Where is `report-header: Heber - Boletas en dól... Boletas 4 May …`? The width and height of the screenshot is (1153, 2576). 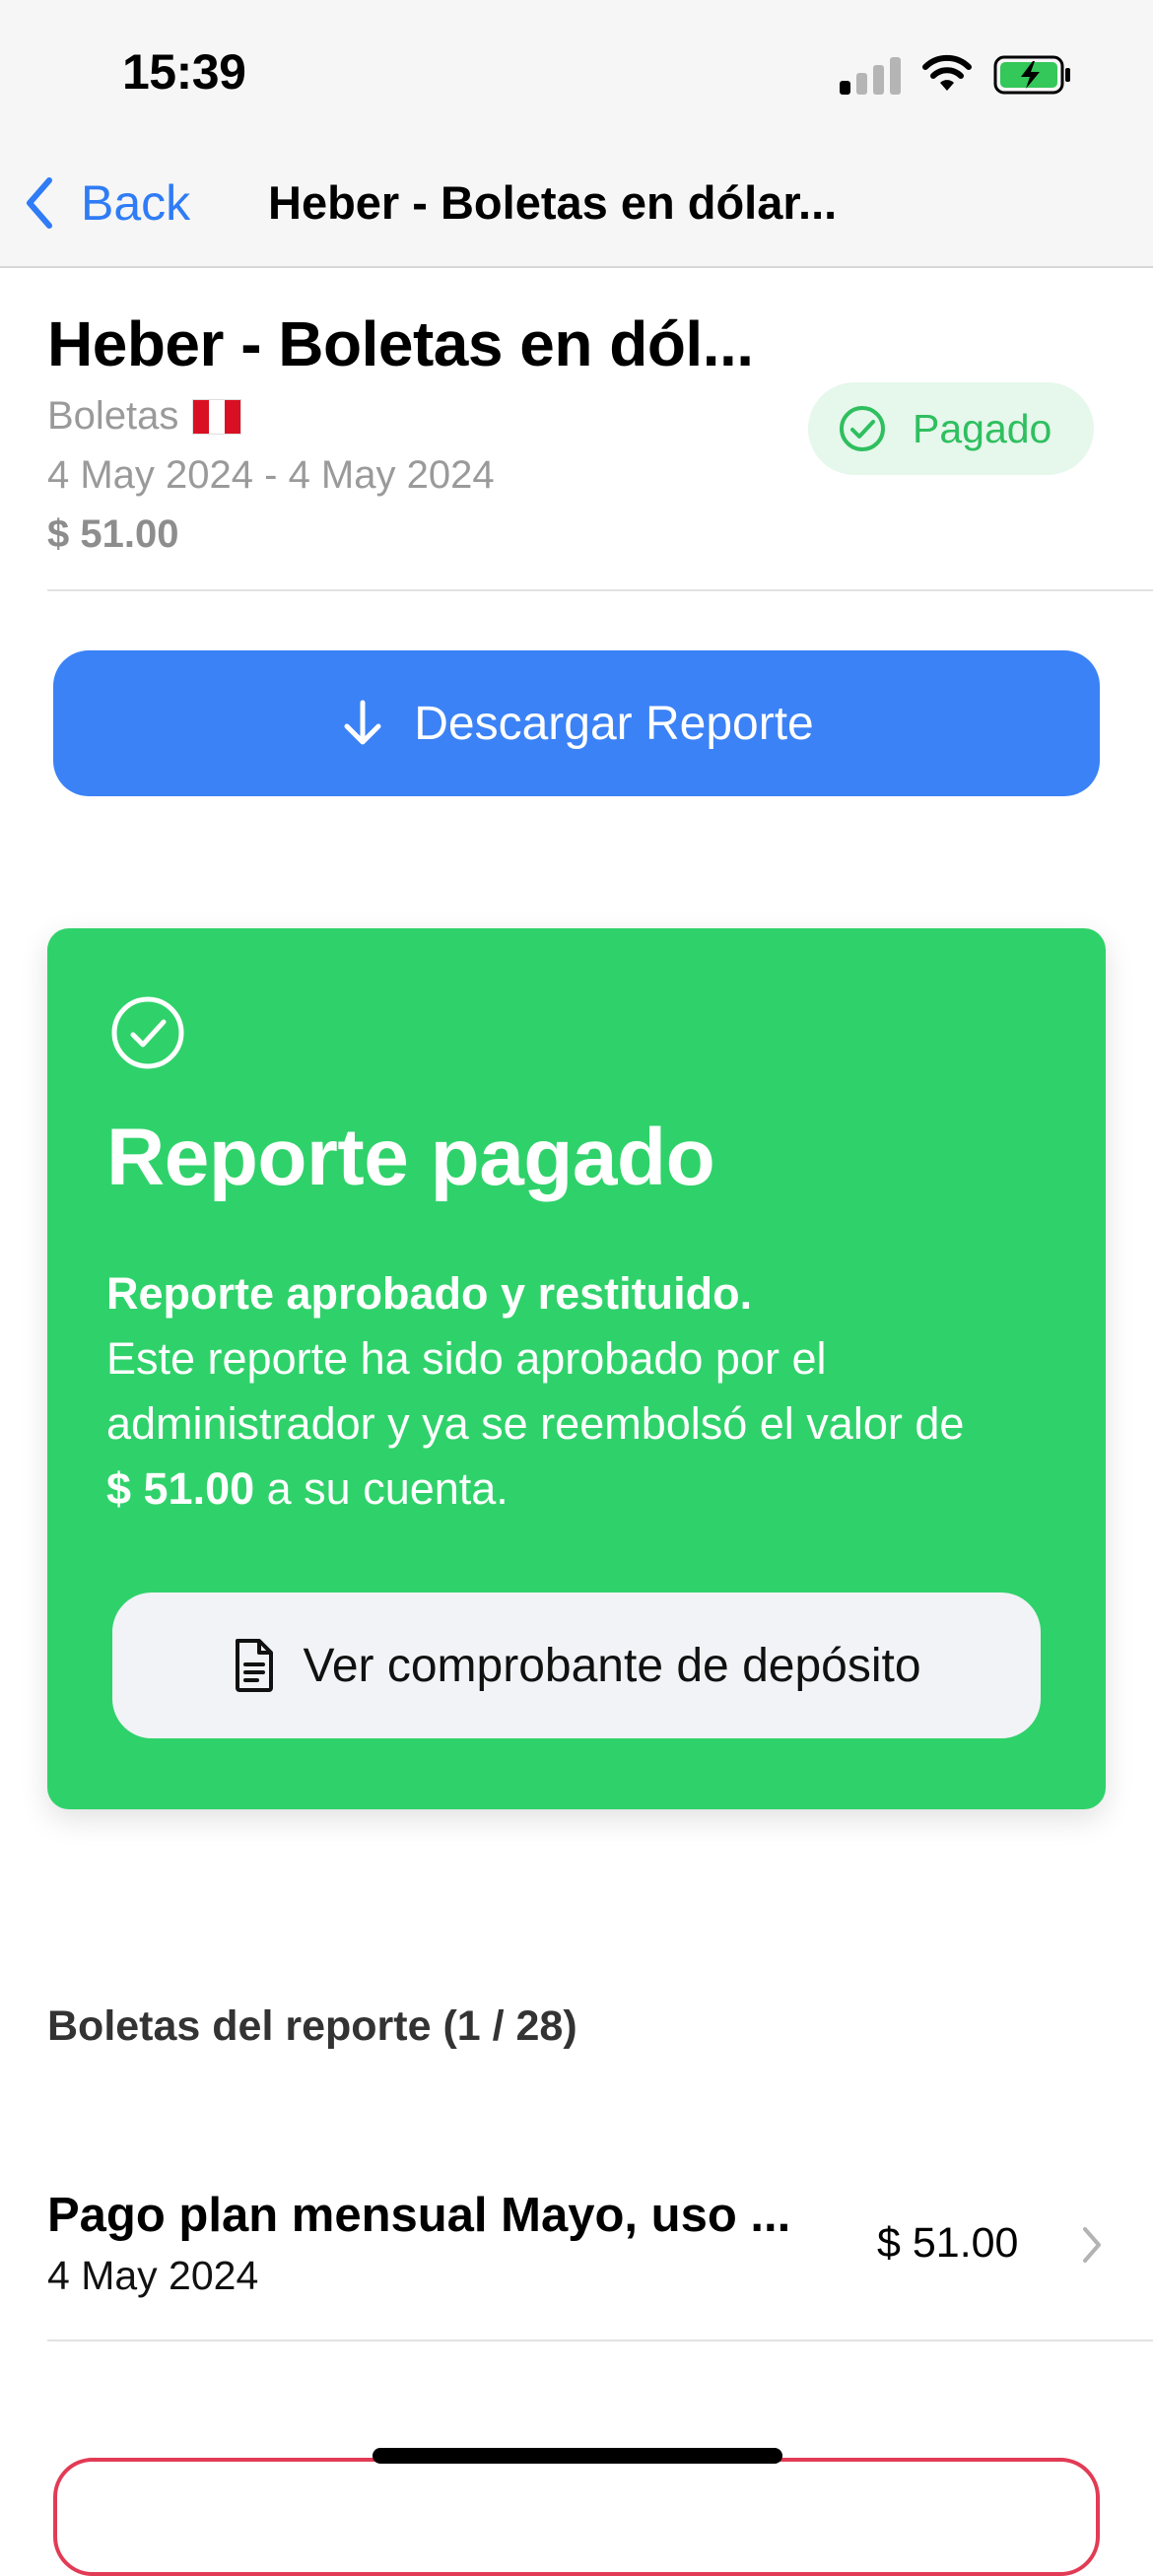 report-header: Heber - Boletas en dól... Boletas 4 May … is located at coordinates (600, 430).